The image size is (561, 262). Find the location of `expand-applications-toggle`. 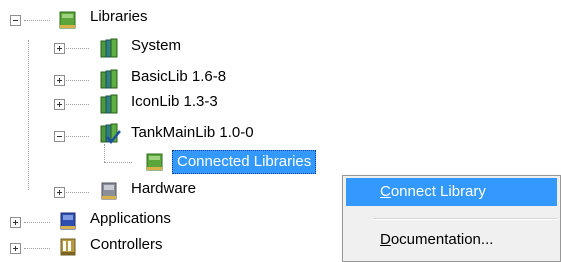

expand-applications-toggle is located at coordinates (15, 222).